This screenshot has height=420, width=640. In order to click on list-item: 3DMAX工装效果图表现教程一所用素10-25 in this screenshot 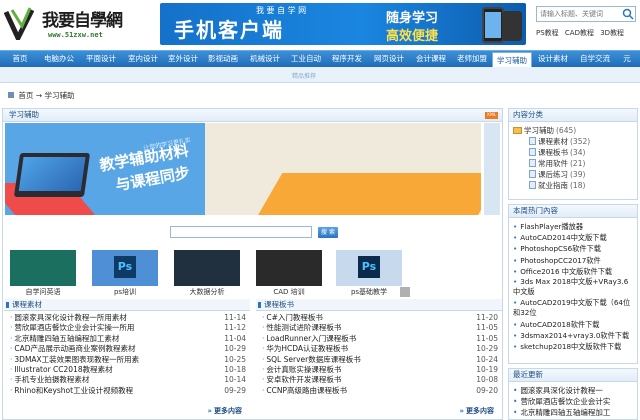, I will do `click(128, 360)`.